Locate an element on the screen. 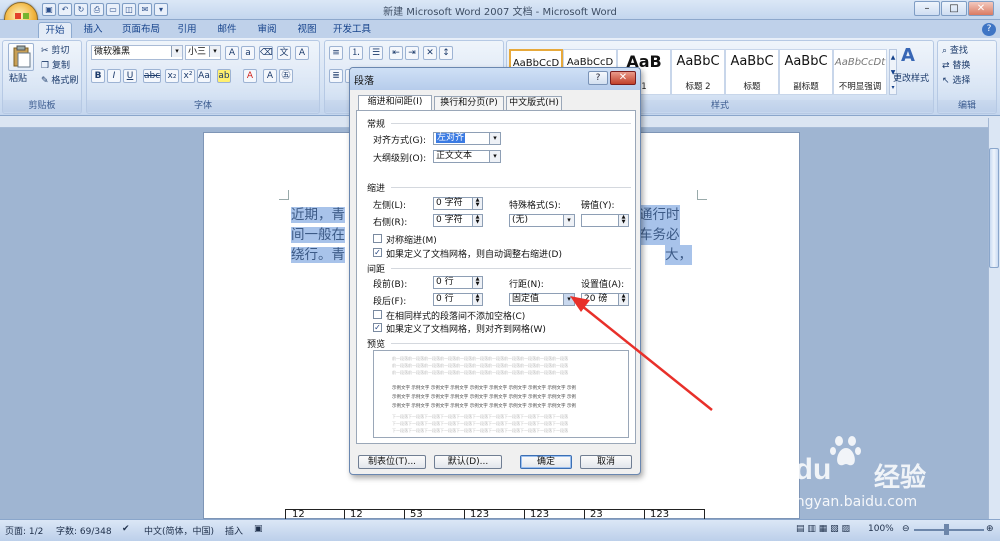 Image resolution: width=1000 pixels, height=541 pixels. print-preview-icon: ⎙ is located at coordinates (97, 9).